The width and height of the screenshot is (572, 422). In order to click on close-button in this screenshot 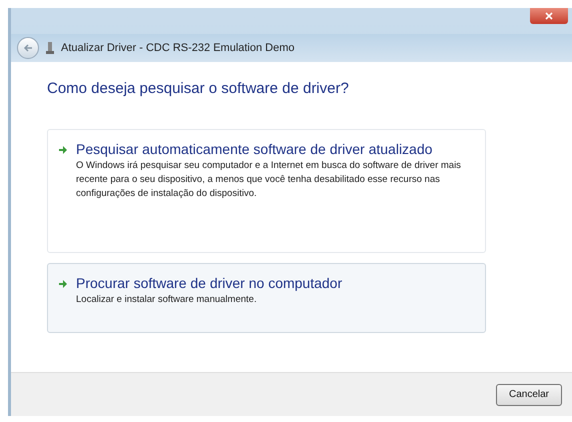, I will do `click(549, 16)`.